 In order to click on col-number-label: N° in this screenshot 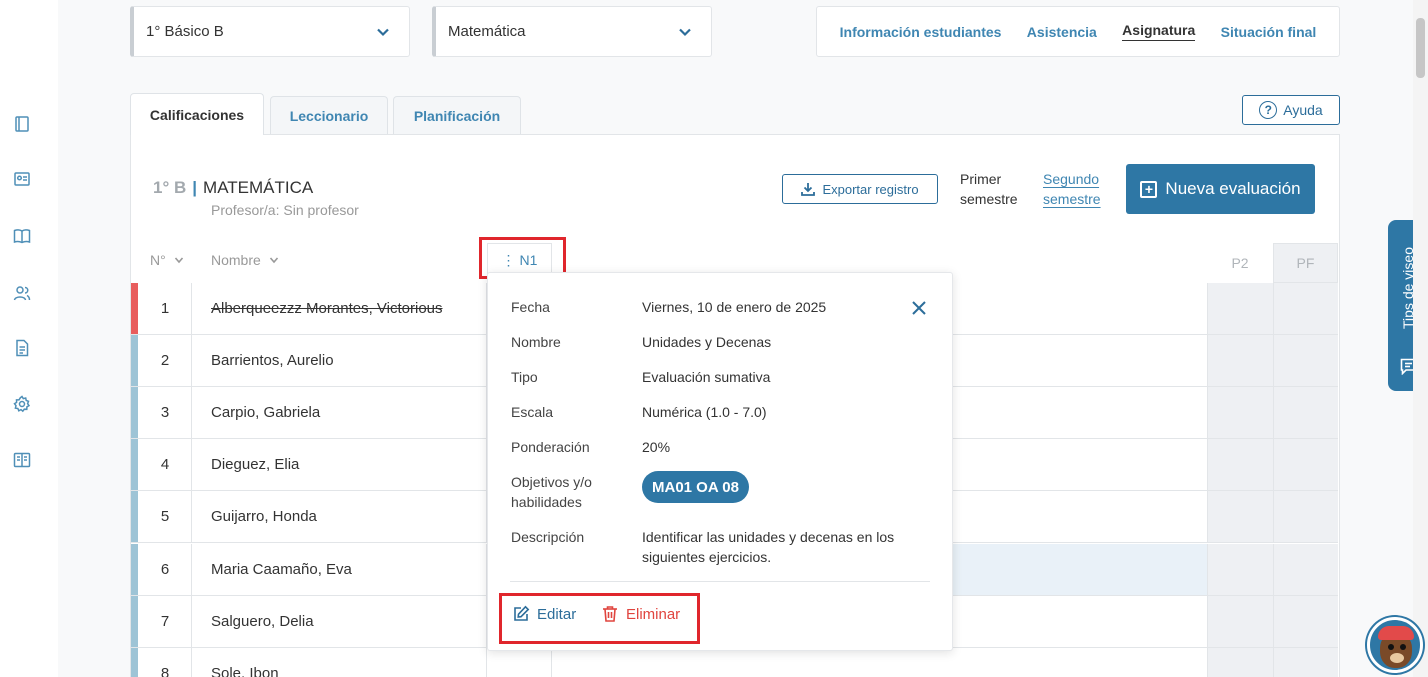, I will do `click(158, 260)`.